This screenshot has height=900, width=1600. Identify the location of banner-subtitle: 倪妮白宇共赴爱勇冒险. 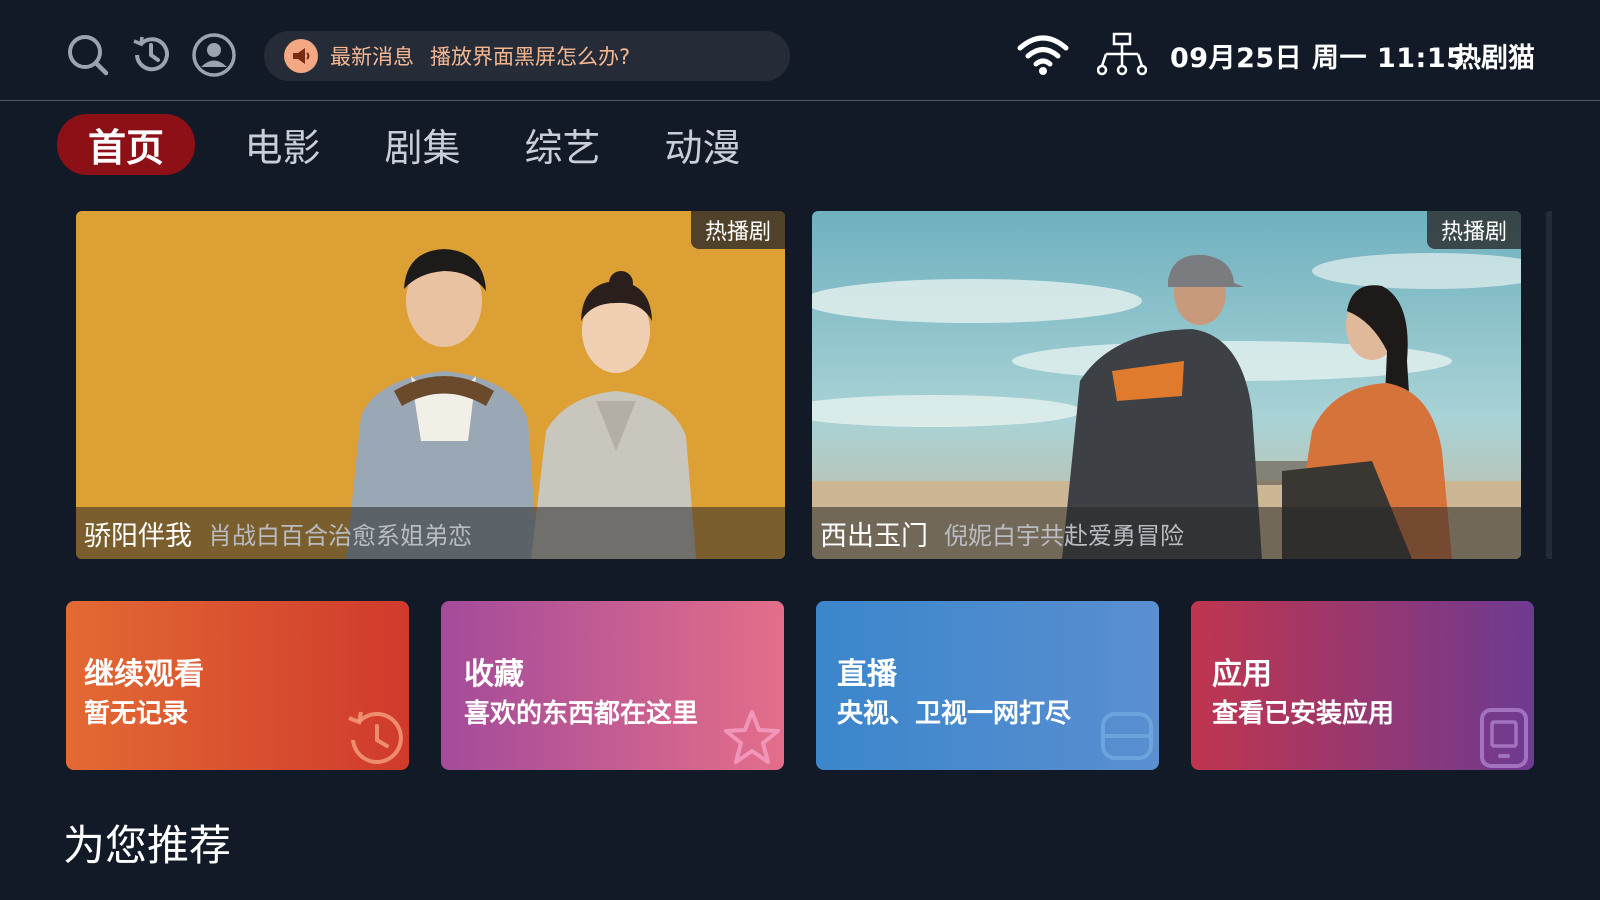
(1064, 535).